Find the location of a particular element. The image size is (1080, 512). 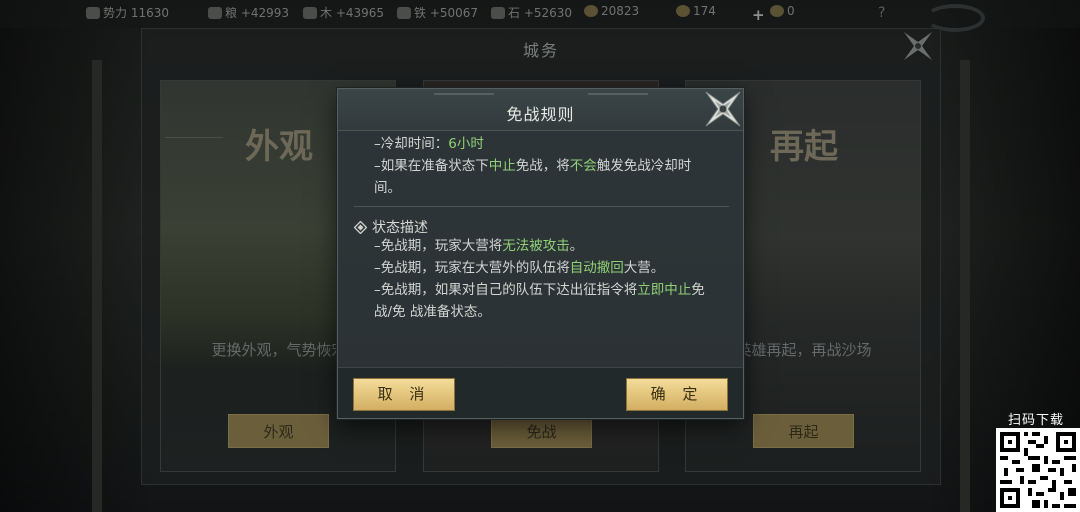

truce-button: 免战 is located at coordinates (541, 431).